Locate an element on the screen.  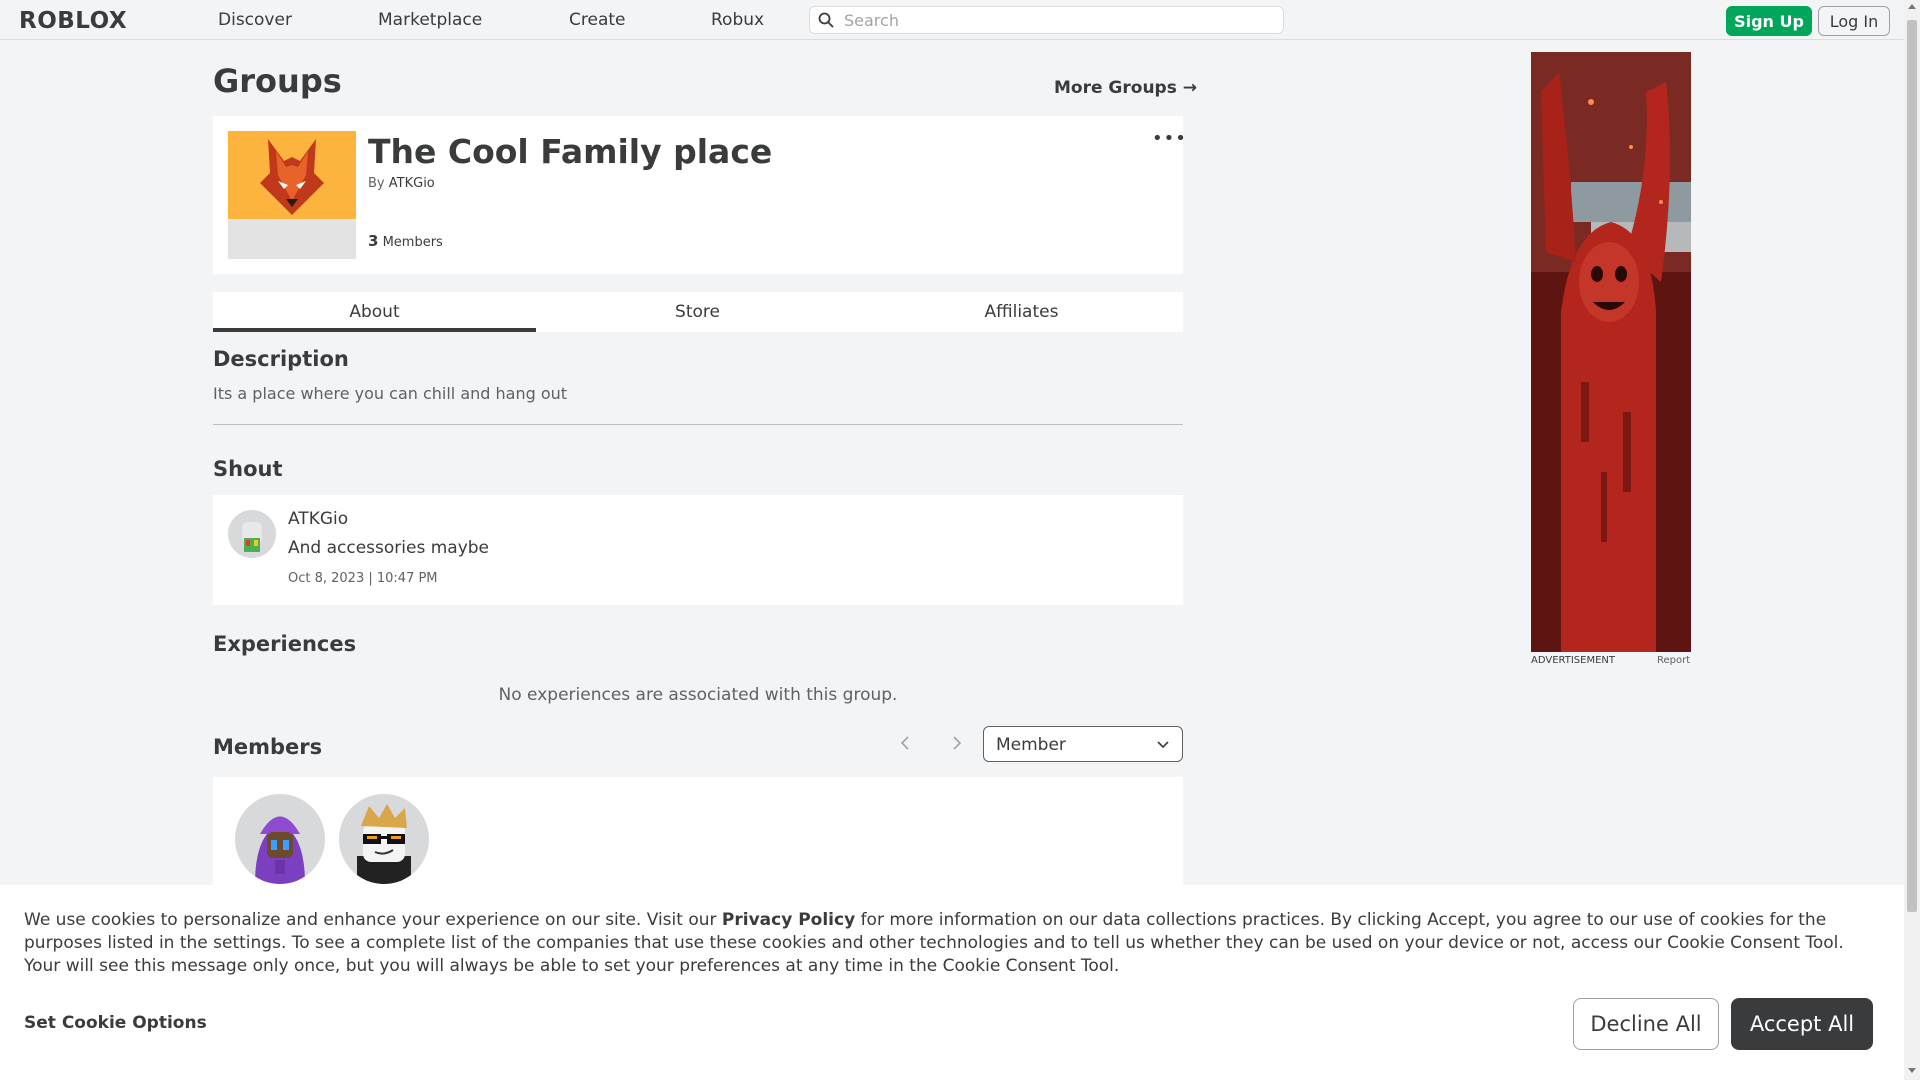
more-groups-link: More Groups → is located at coordinates (1125, 88).